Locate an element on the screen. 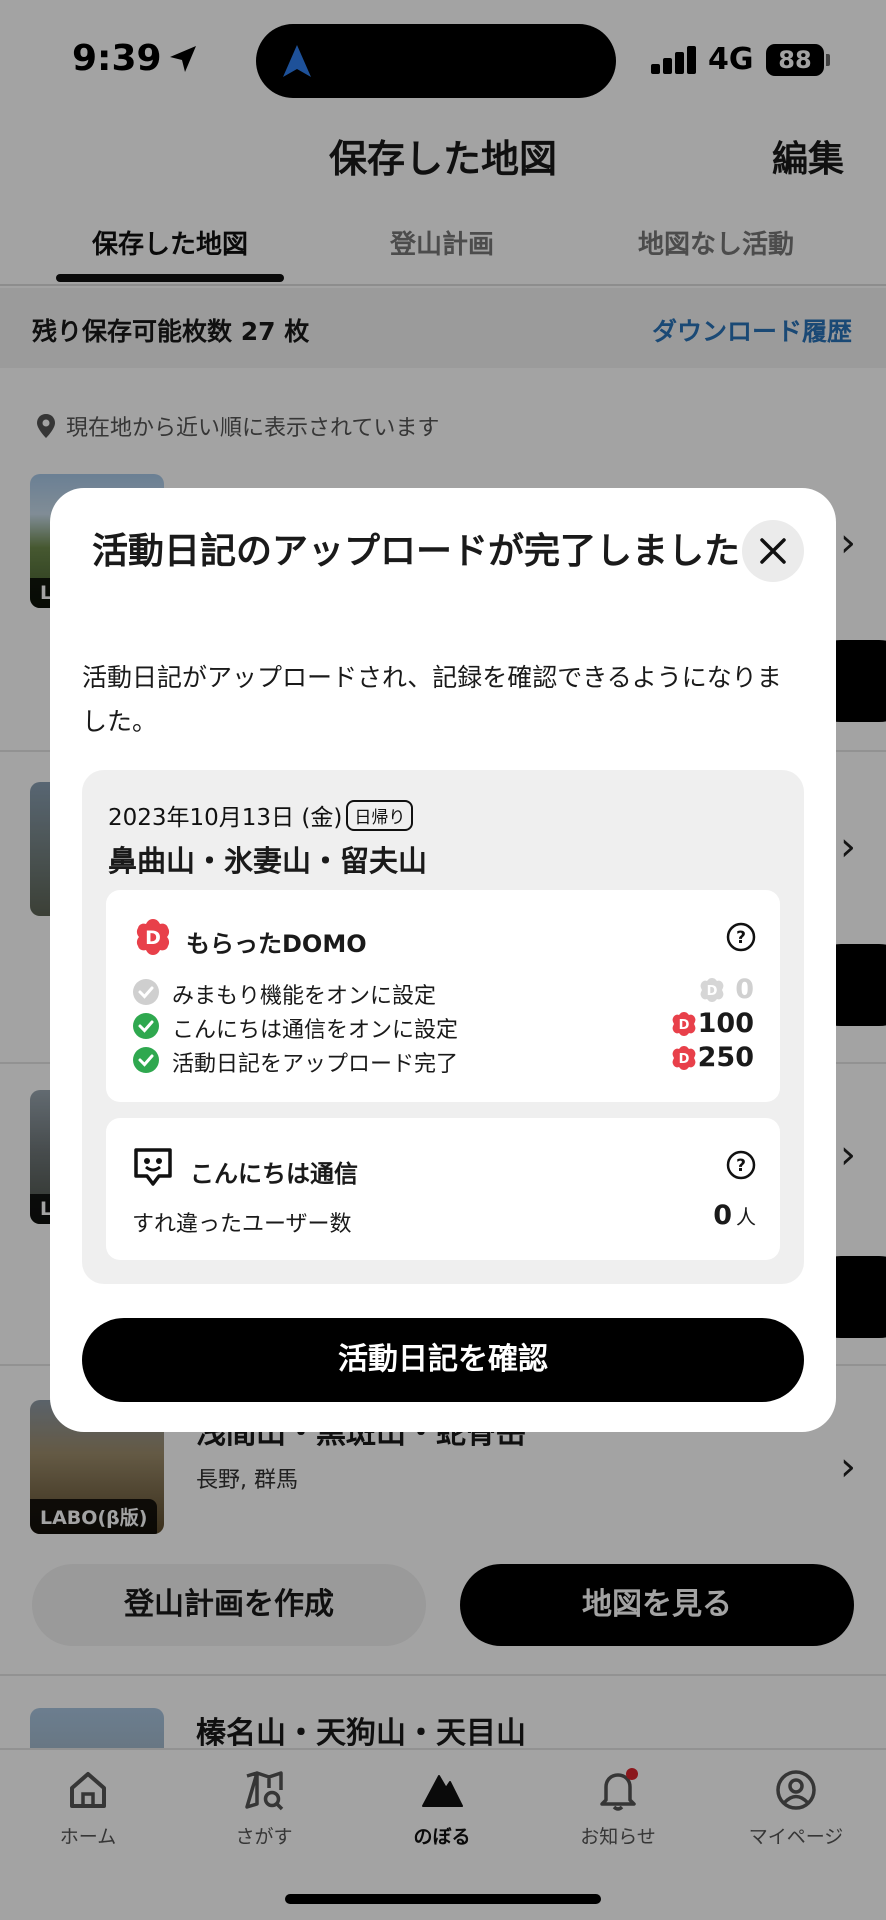  domo-row-label: みまもり機能をオンに設定 is located at coordinates (304, 996).